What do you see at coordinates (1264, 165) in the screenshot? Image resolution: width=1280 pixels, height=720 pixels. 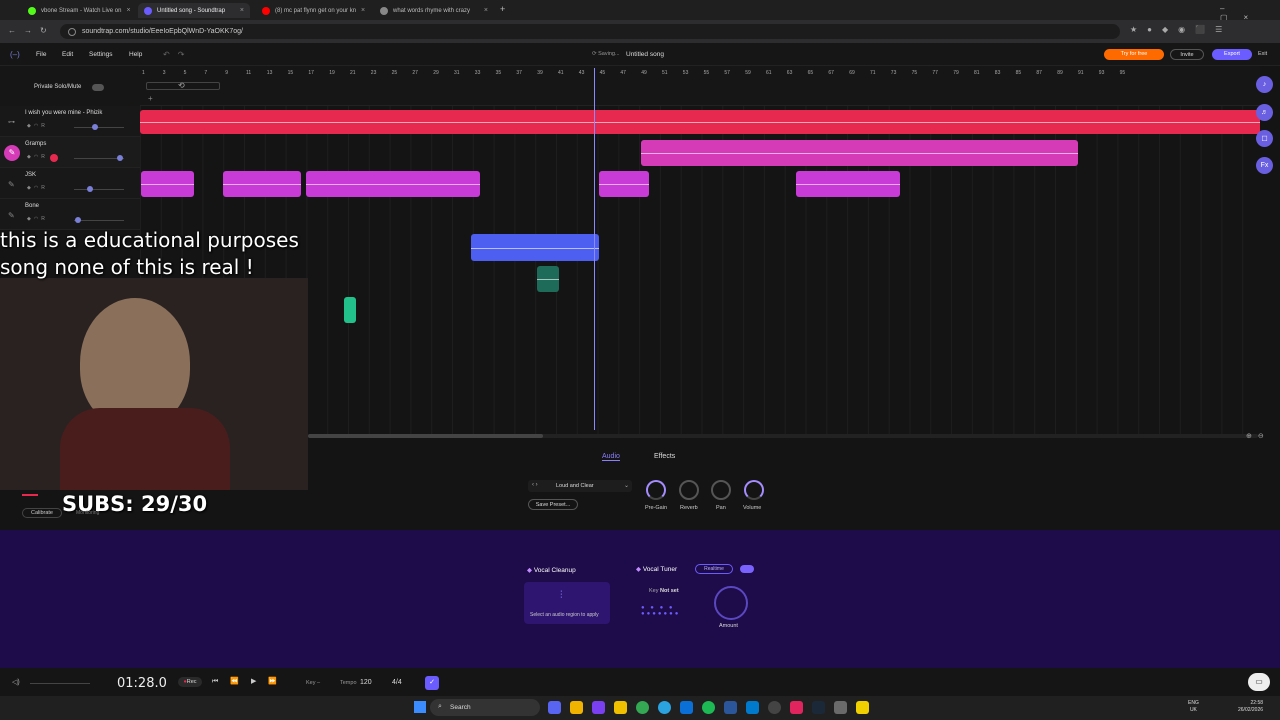 I see `fx-icon: Fx` at bounding box center [1264, 165].